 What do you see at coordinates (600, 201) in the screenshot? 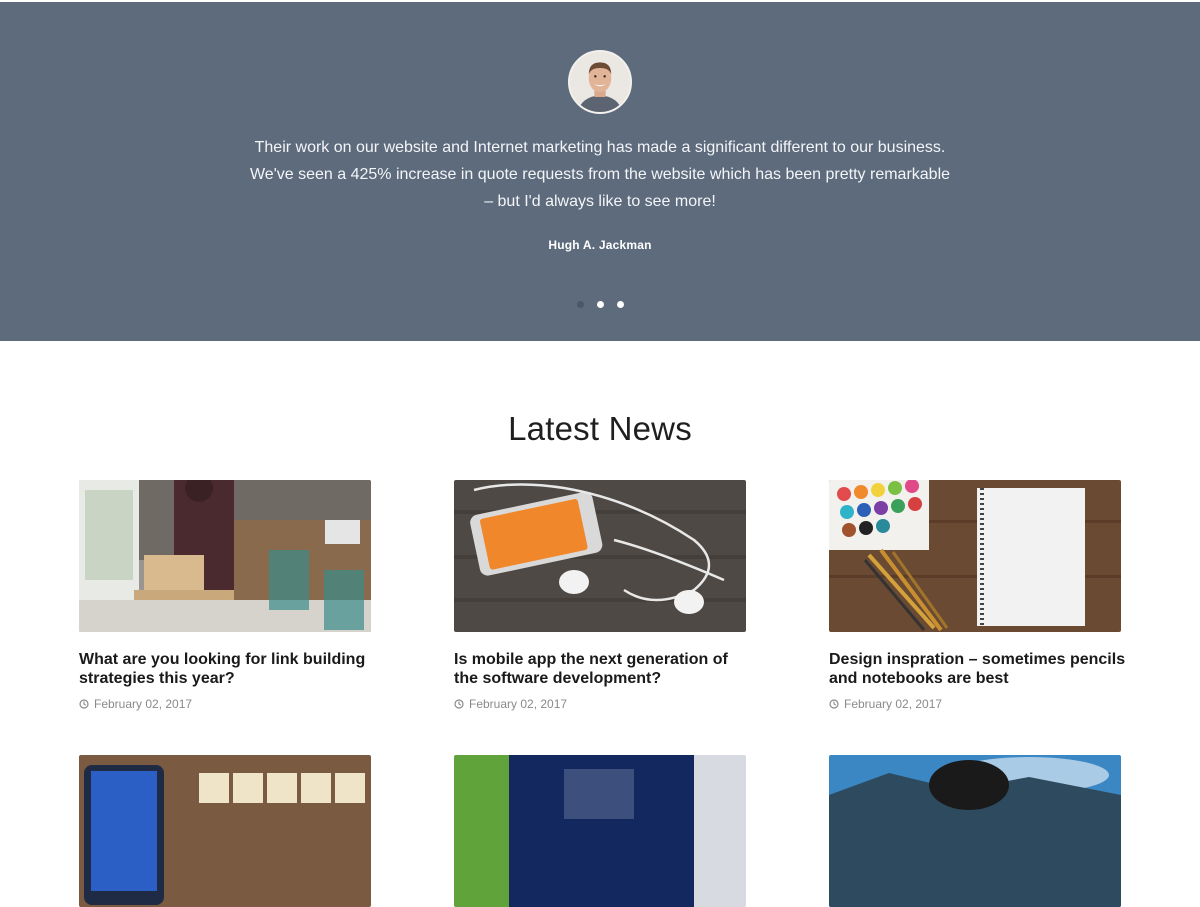
I see `quote-line-3: – but I'd always like to see more!` at bounding box center [600, 201].